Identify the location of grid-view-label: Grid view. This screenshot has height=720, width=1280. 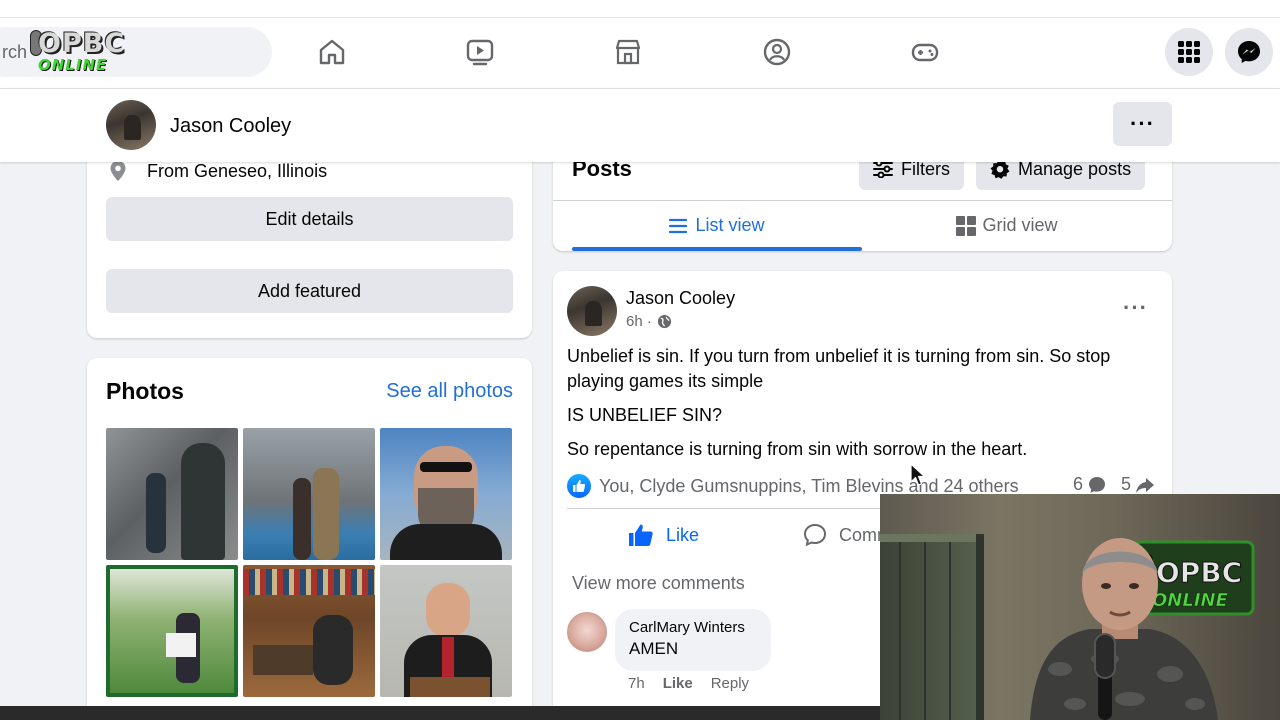
(1020, 225).